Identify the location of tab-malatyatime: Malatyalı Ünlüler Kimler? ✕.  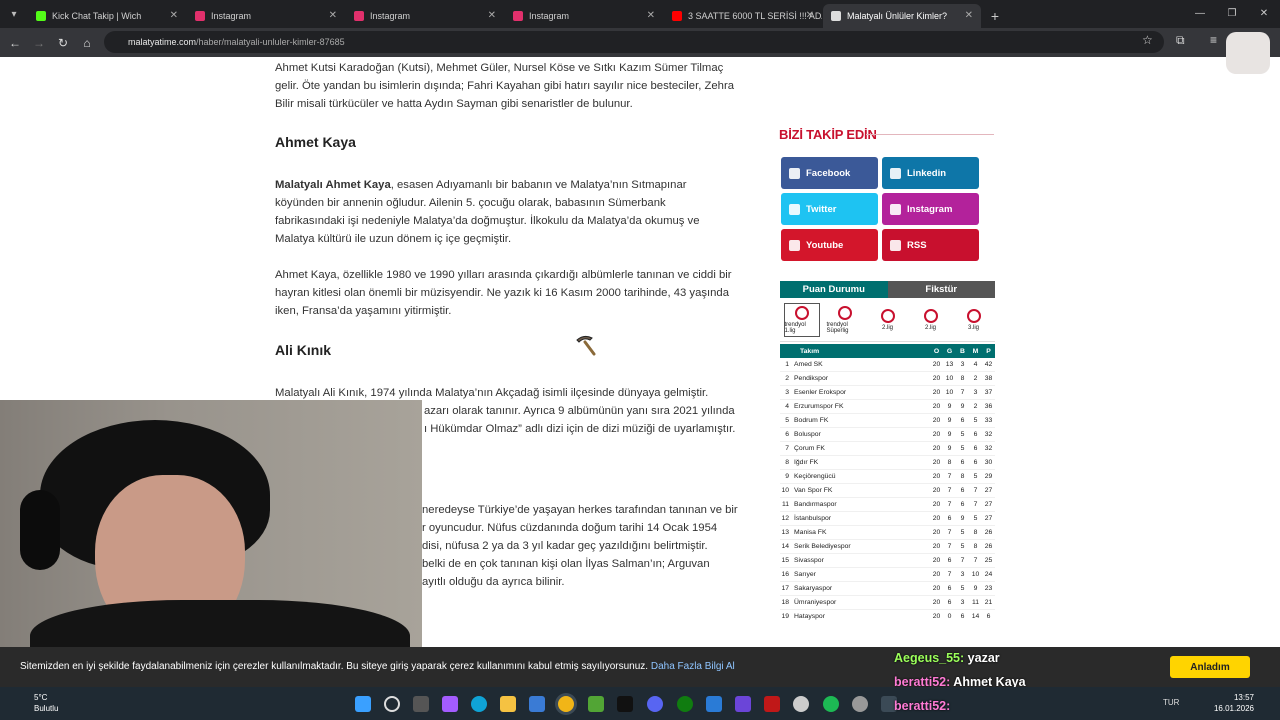
(902, 16).